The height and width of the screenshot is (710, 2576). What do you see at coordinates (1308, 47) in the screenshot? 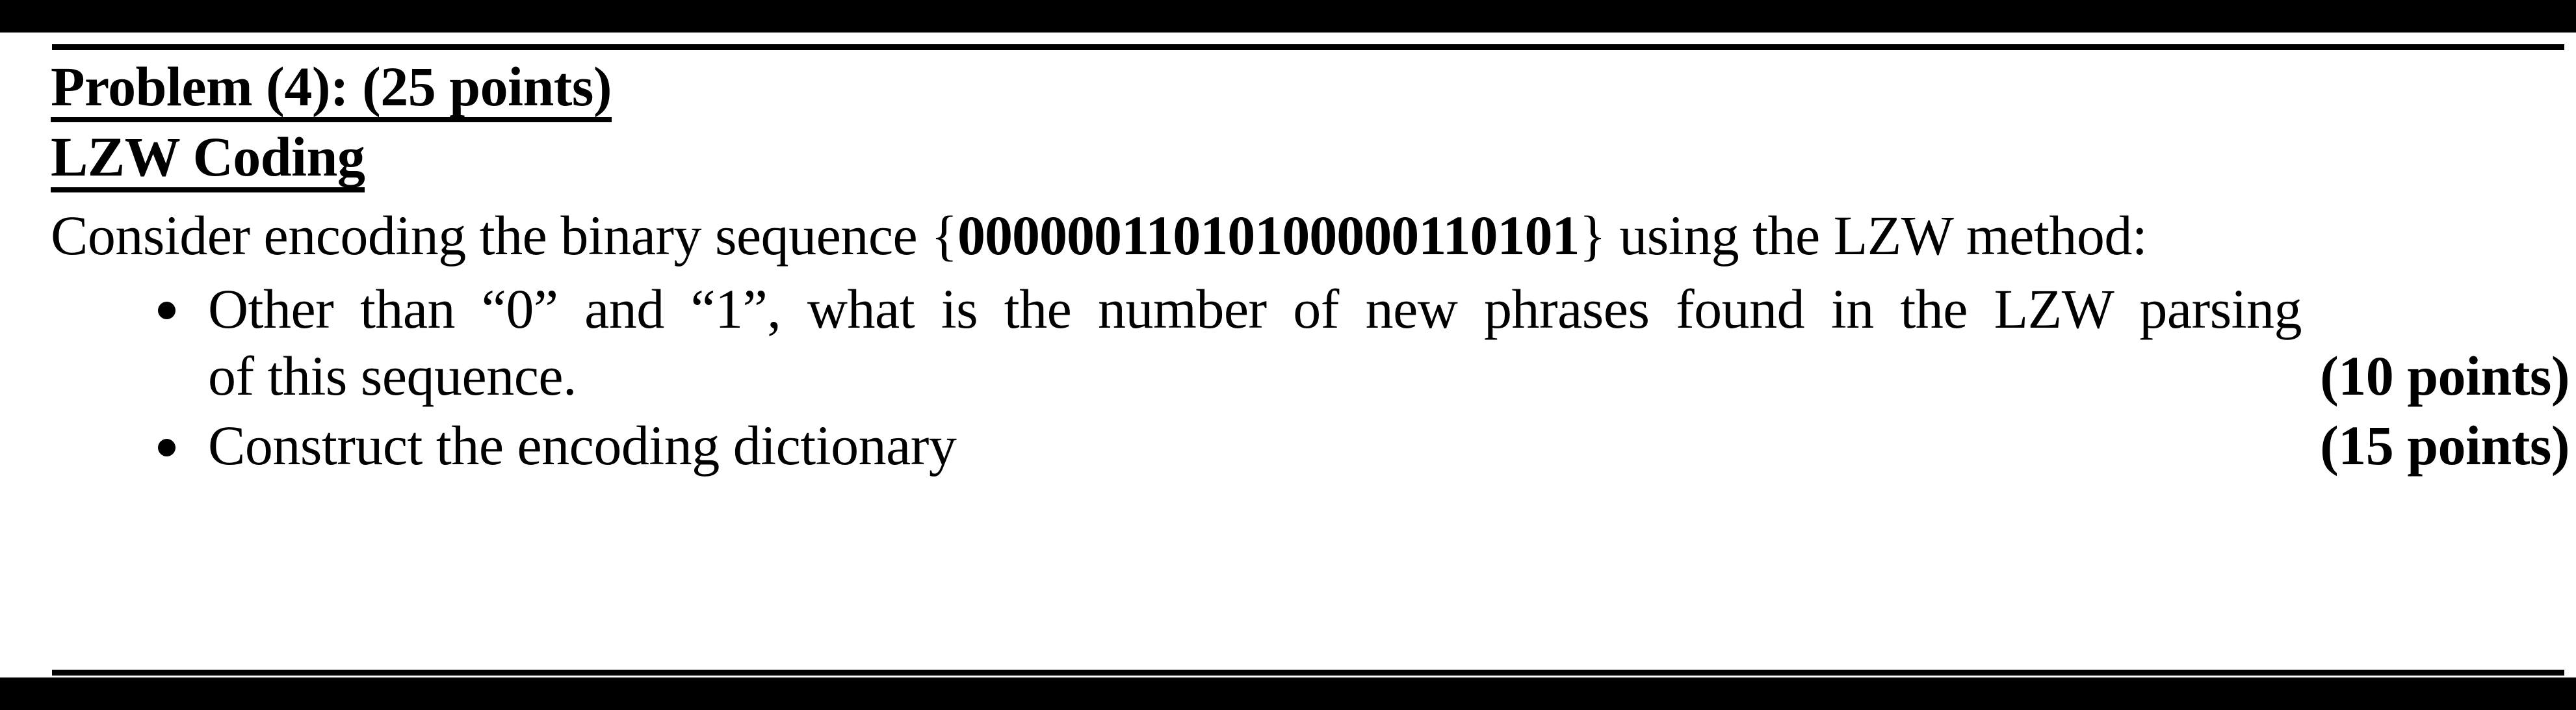
I see `top-horizontal-rule` at bounding box center [1308, 47].